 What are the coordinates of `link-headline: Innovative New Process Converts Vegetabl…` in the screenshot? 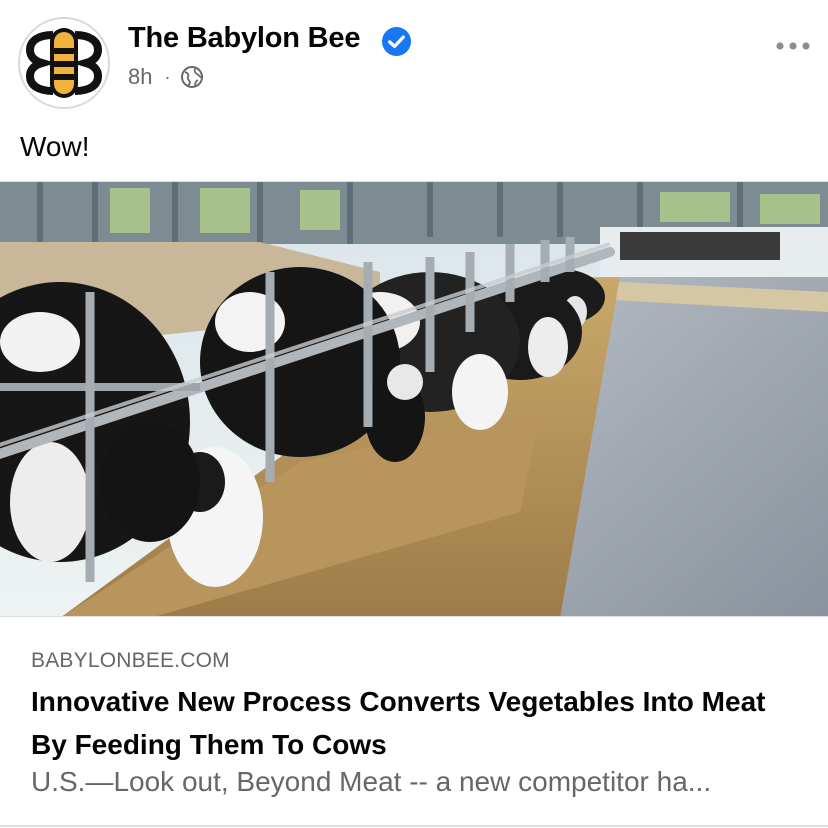 It's located at (416, 723).